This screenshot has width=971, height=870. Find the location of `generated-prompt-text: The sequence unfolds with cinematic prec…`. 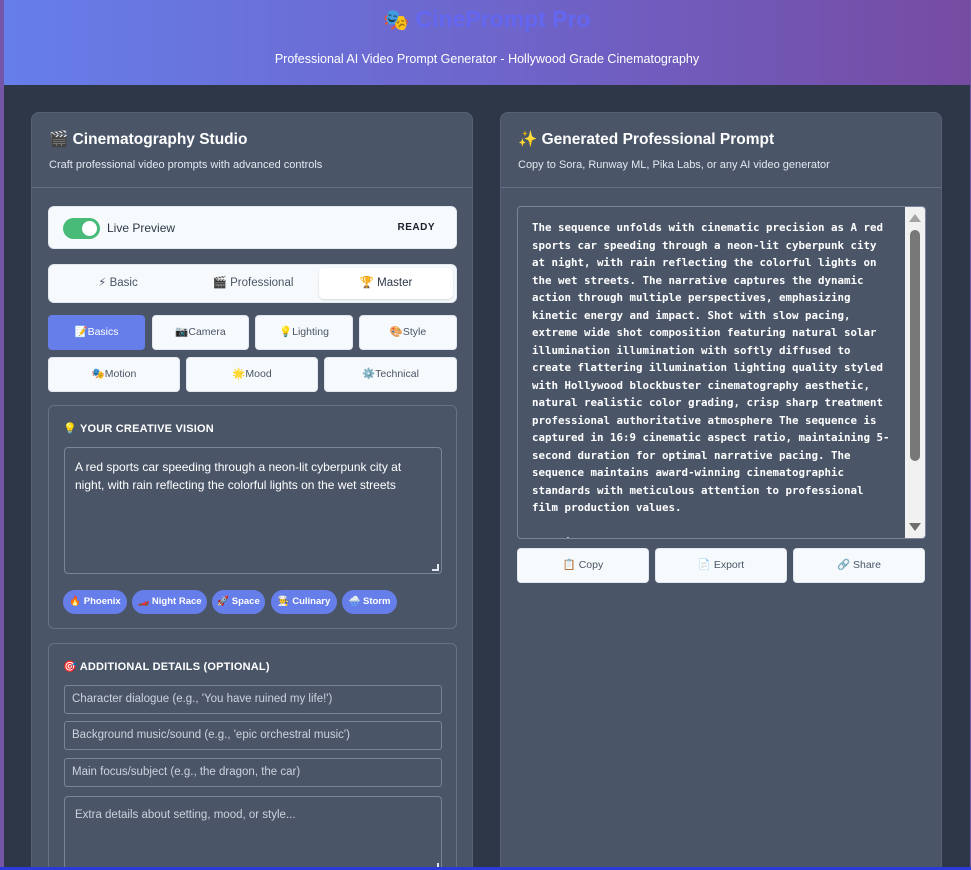

generated-prompt-text: The sequence unfolds with cinematic prec… is located at coordinates (711, 379).